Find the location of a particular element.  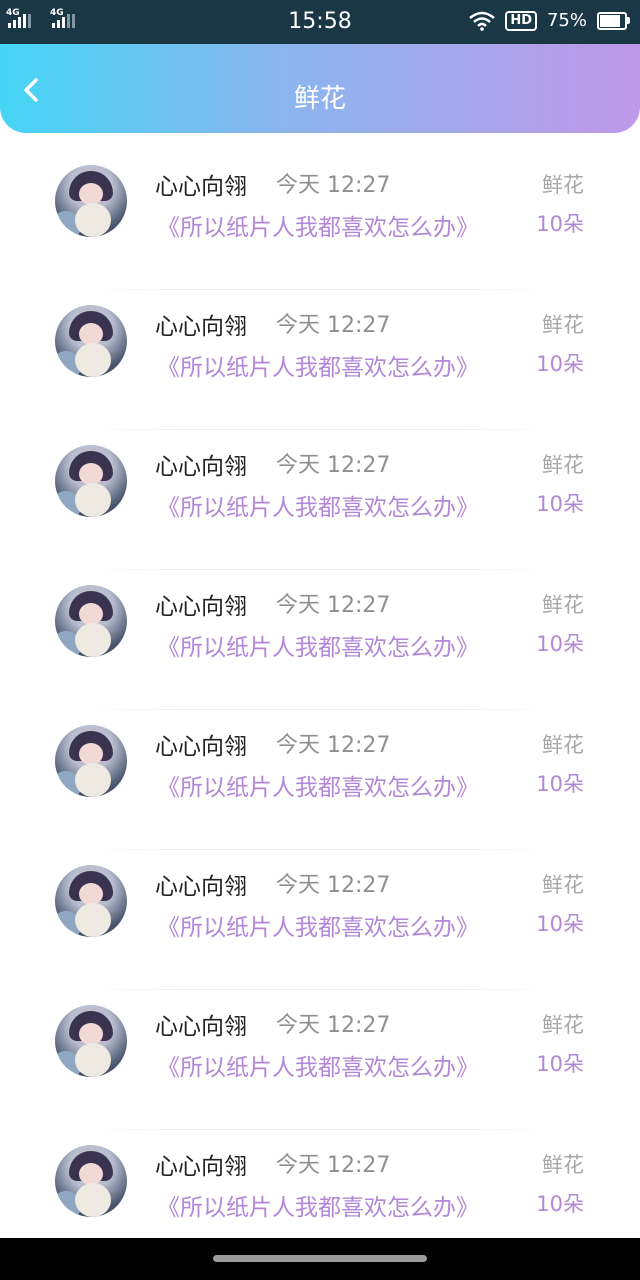

home-indicator is located at coordinates (320, 1258).